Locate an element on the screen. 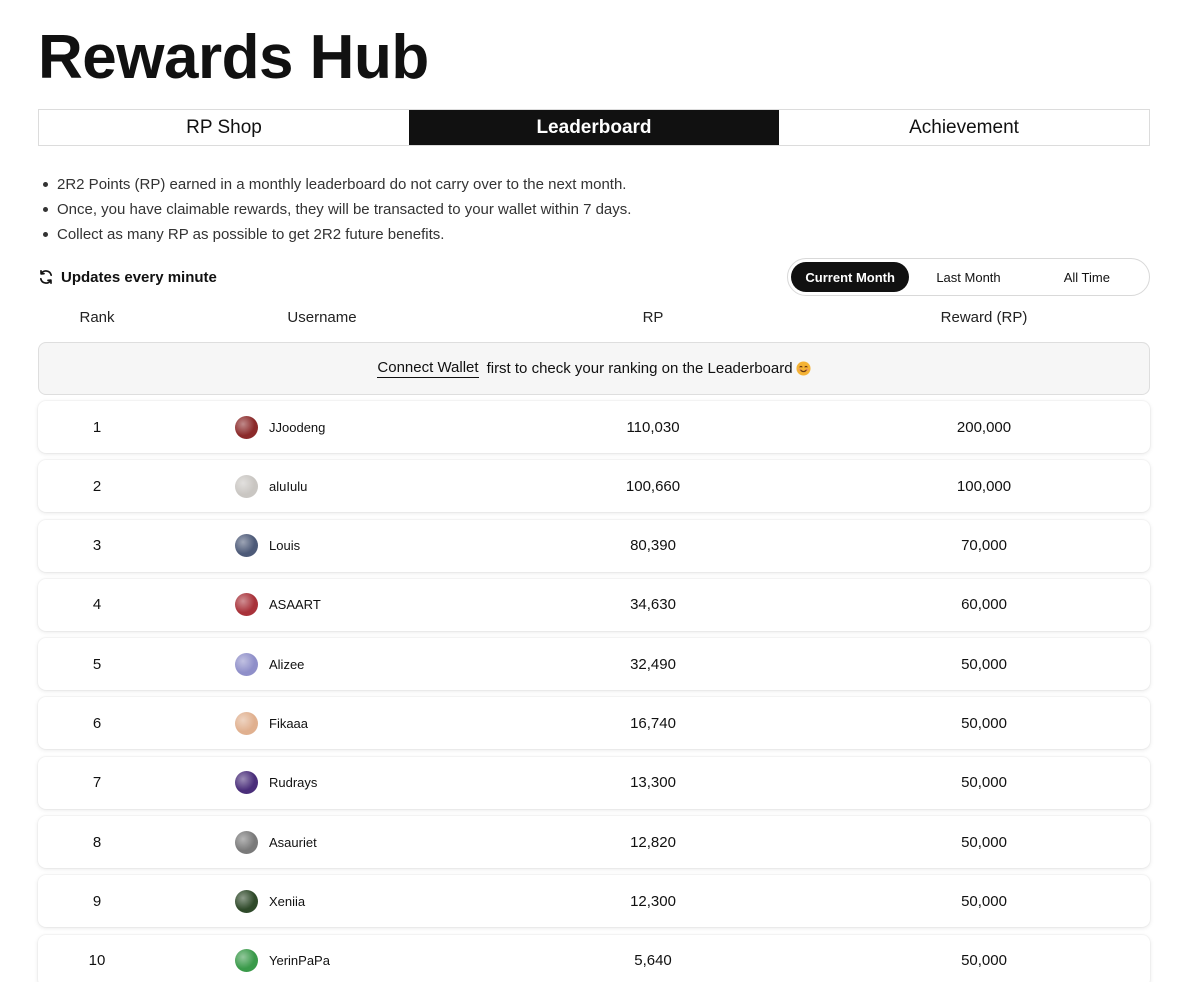 The width and height of the screenshot is (1200, 982). username-cell: YerinPaPa is located at coordinates (282, 958).